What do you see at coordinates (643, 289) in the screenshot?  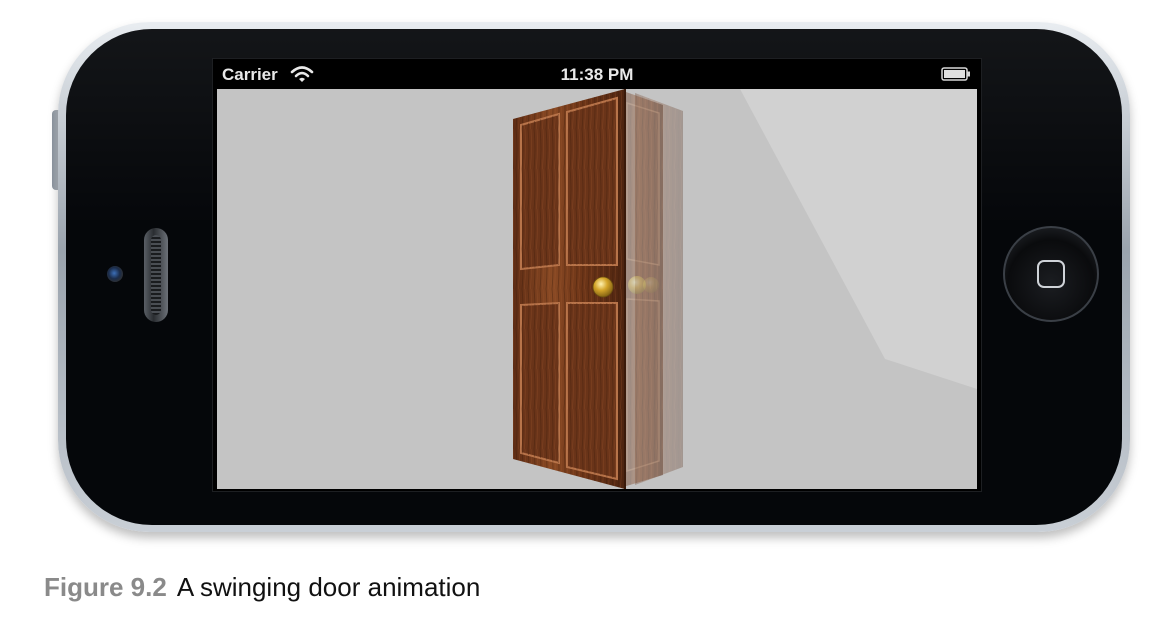 I see `door-ghost-near` at bounding box center [643, 289].